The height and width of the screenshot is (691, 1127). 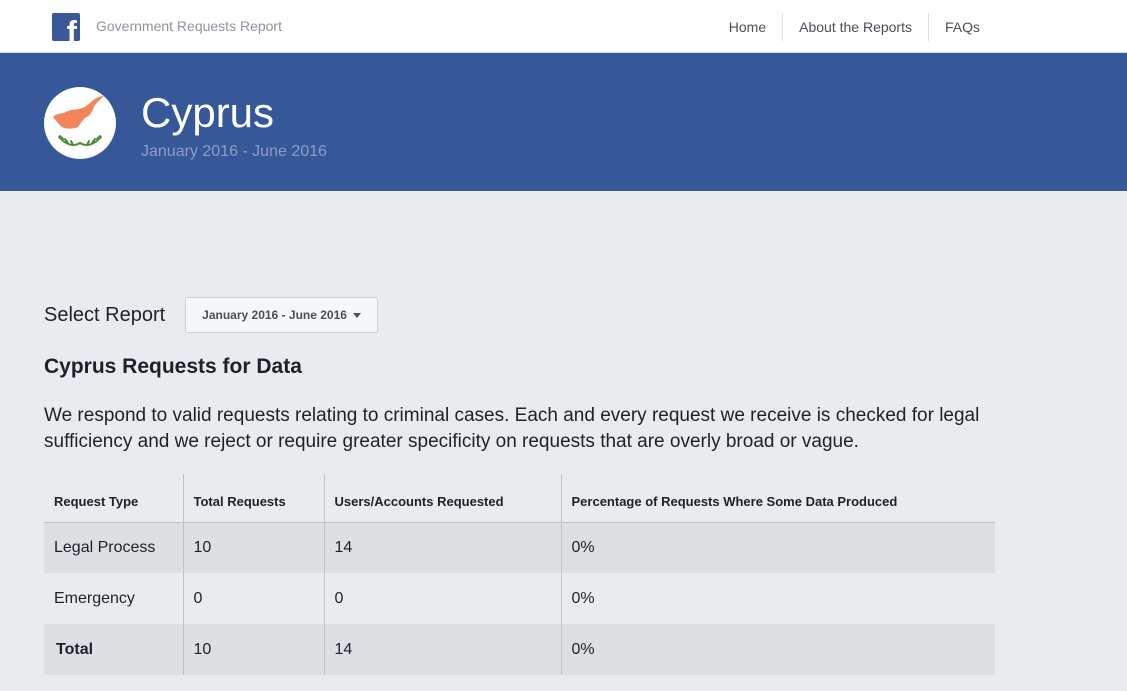 What do you see at coordinates (80, 123) in the screenshot?
I see `cyprus-flag-icon` at bounding box center [80, 123].